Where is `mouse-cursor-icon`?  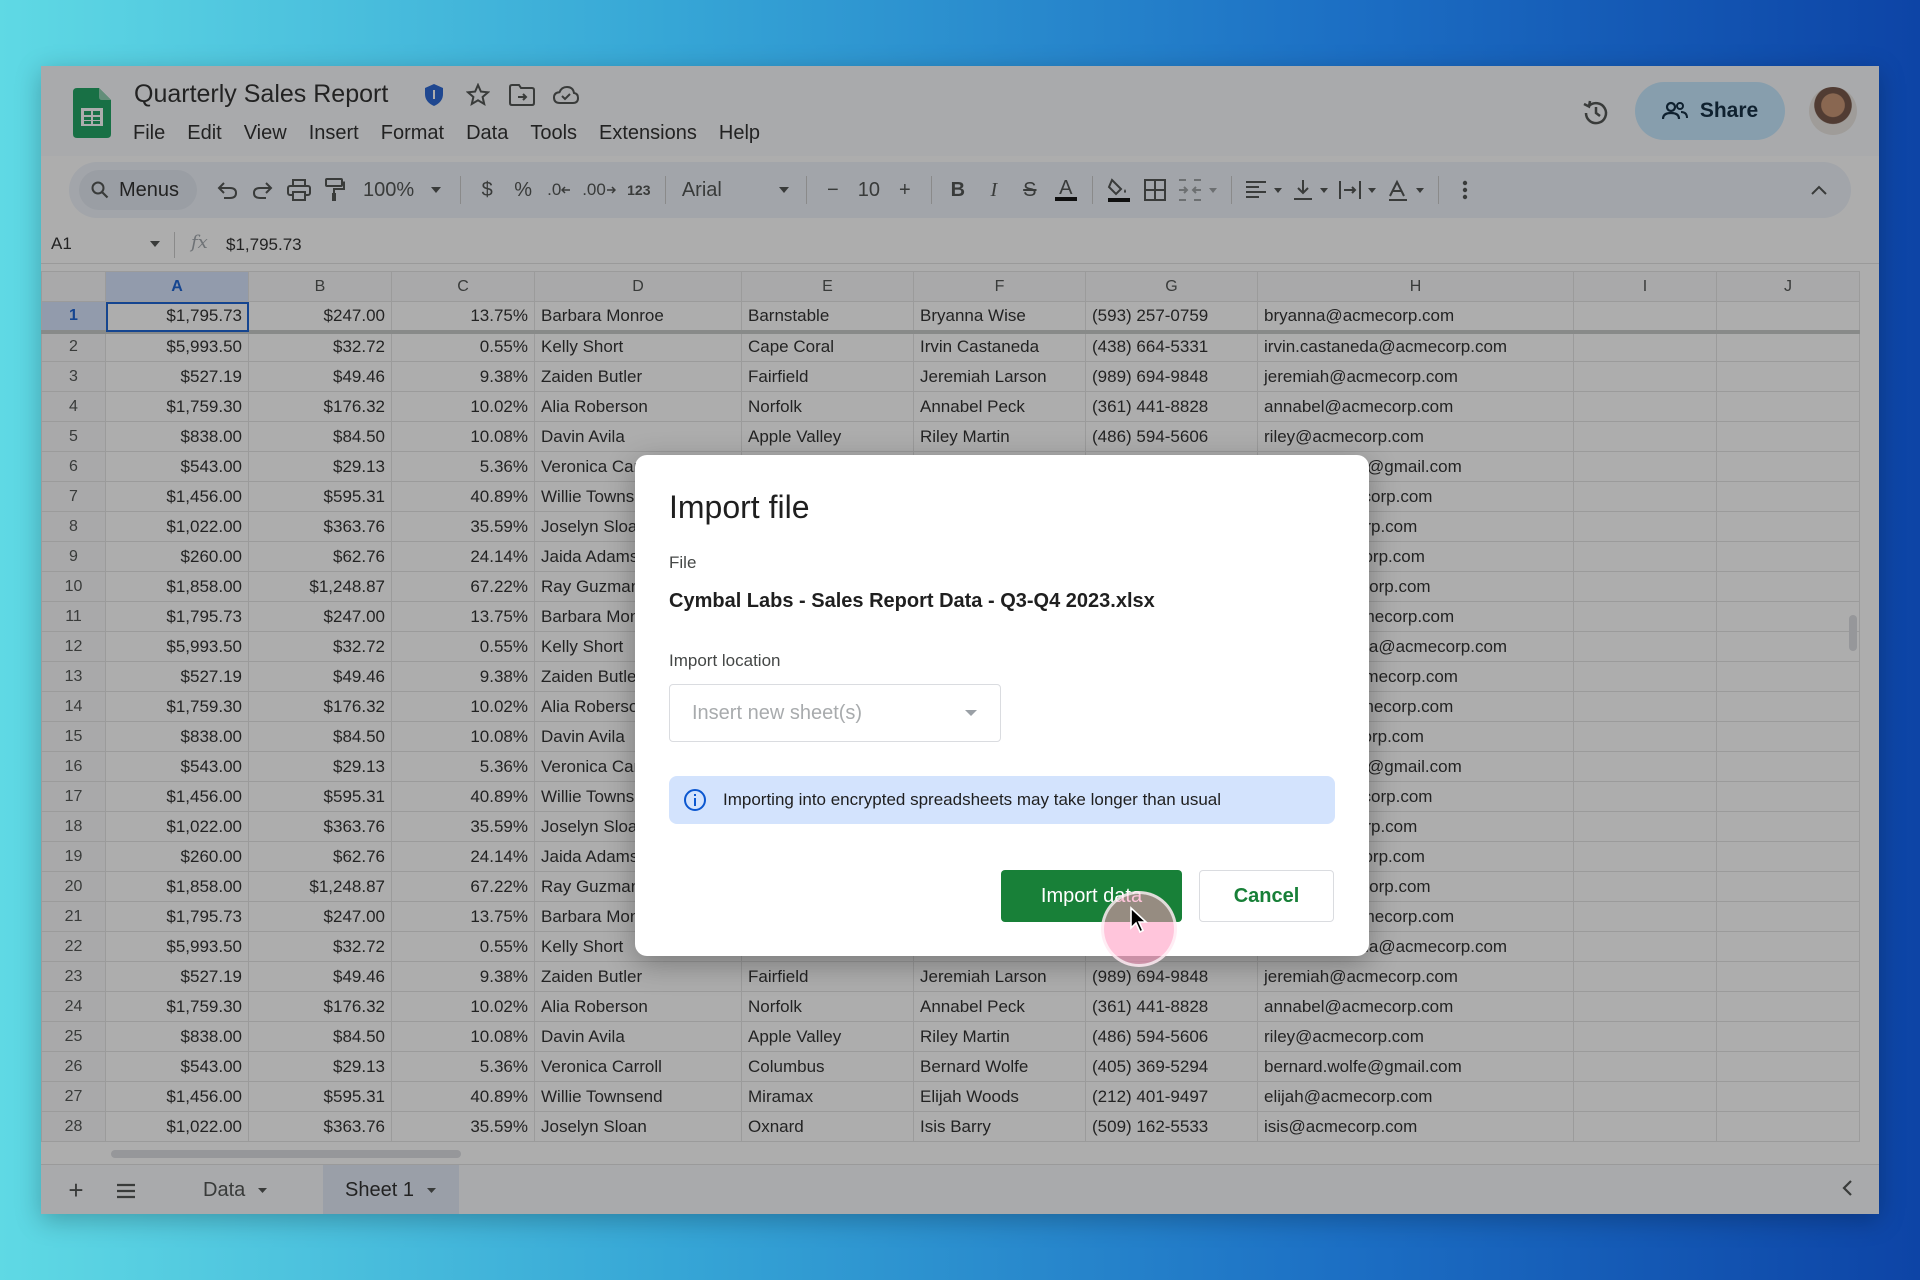
mouse-cursor-icon is located at coordinates (1139, 920).